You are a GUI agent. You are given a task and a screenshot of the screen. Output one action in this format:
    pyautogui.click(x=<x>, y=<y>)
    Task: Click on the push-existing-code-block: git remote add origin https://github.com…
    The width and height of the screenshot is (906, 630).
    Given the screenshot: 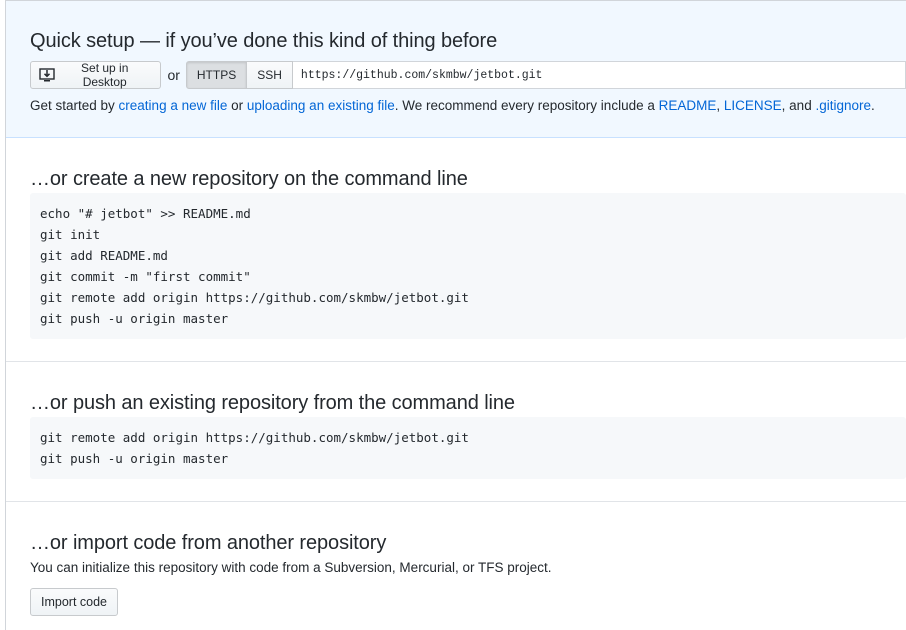 What is the action you would take?
    pyautogui.click(x=468, y=448)
    